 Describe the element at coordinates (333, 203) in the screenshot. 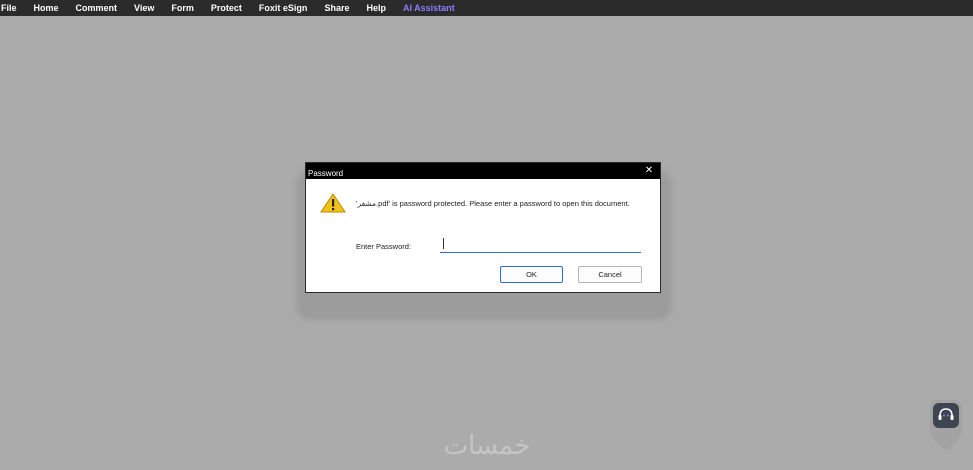

I see `warning-icon` at that location.